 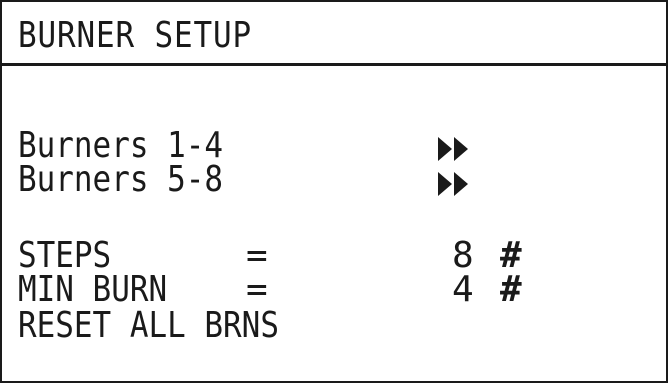 What do you see at coordinates (135, 35) in the screenshot?
I see `screen-title: BURNER SETUP` at bounding box center [135, 35].